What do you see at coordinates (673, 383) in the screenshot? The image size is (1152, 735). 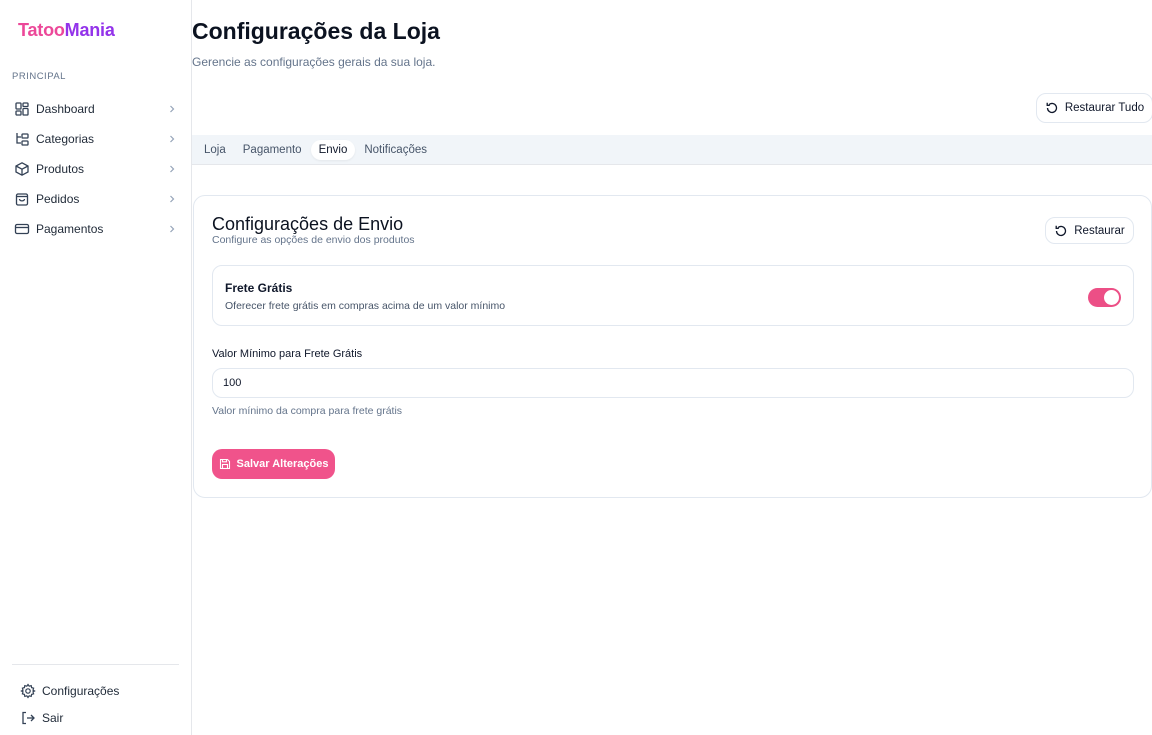 I see `min-value-input` at bounding box center [673, 383].